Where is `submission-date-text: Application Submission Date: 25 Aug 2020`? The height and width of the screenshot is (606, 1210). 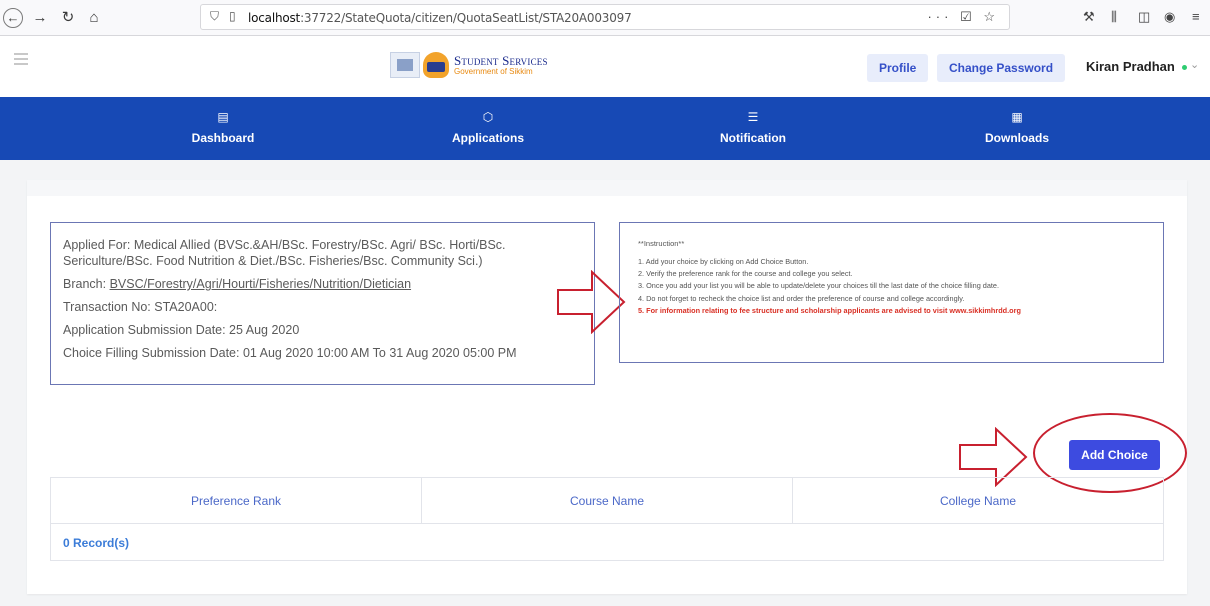
submission-date-text: Application Submission Date: 25 Aug 2020 is located at coordinates (181, 330).